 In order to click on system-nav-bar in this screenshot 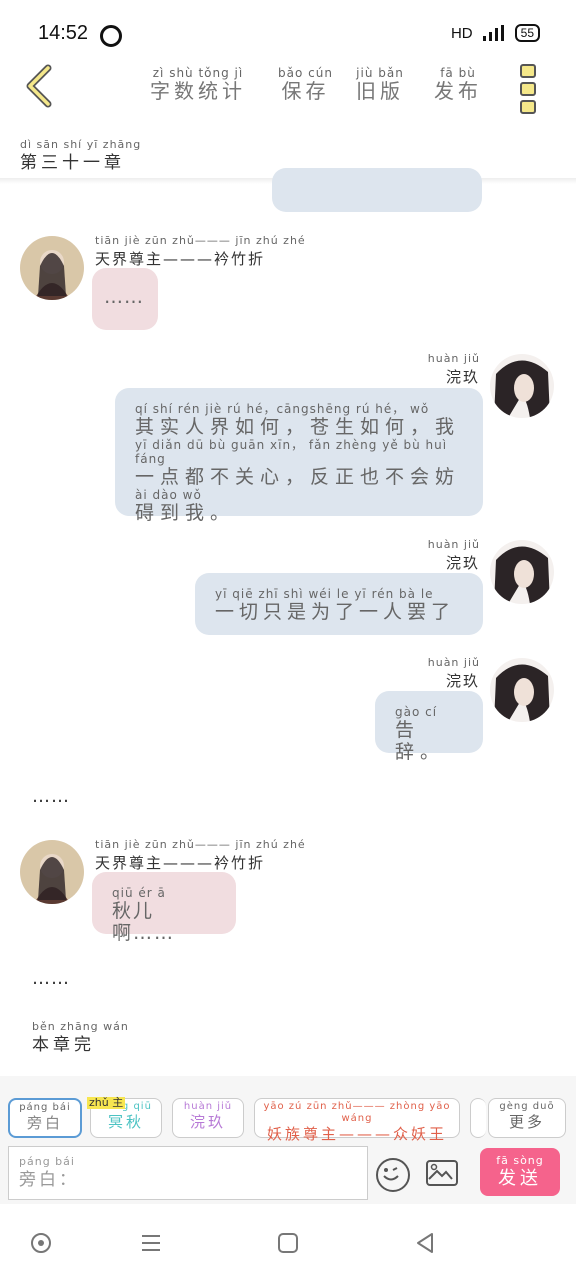, I will do `click(288, 1243)`.